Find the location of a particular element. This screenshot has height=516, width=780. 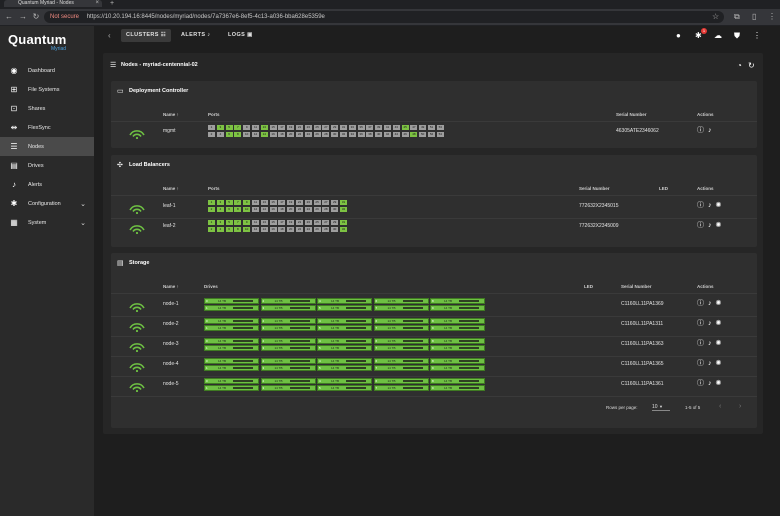

tab-clusters: CLUSTERS ☷ is located at coordinates (146, 35).